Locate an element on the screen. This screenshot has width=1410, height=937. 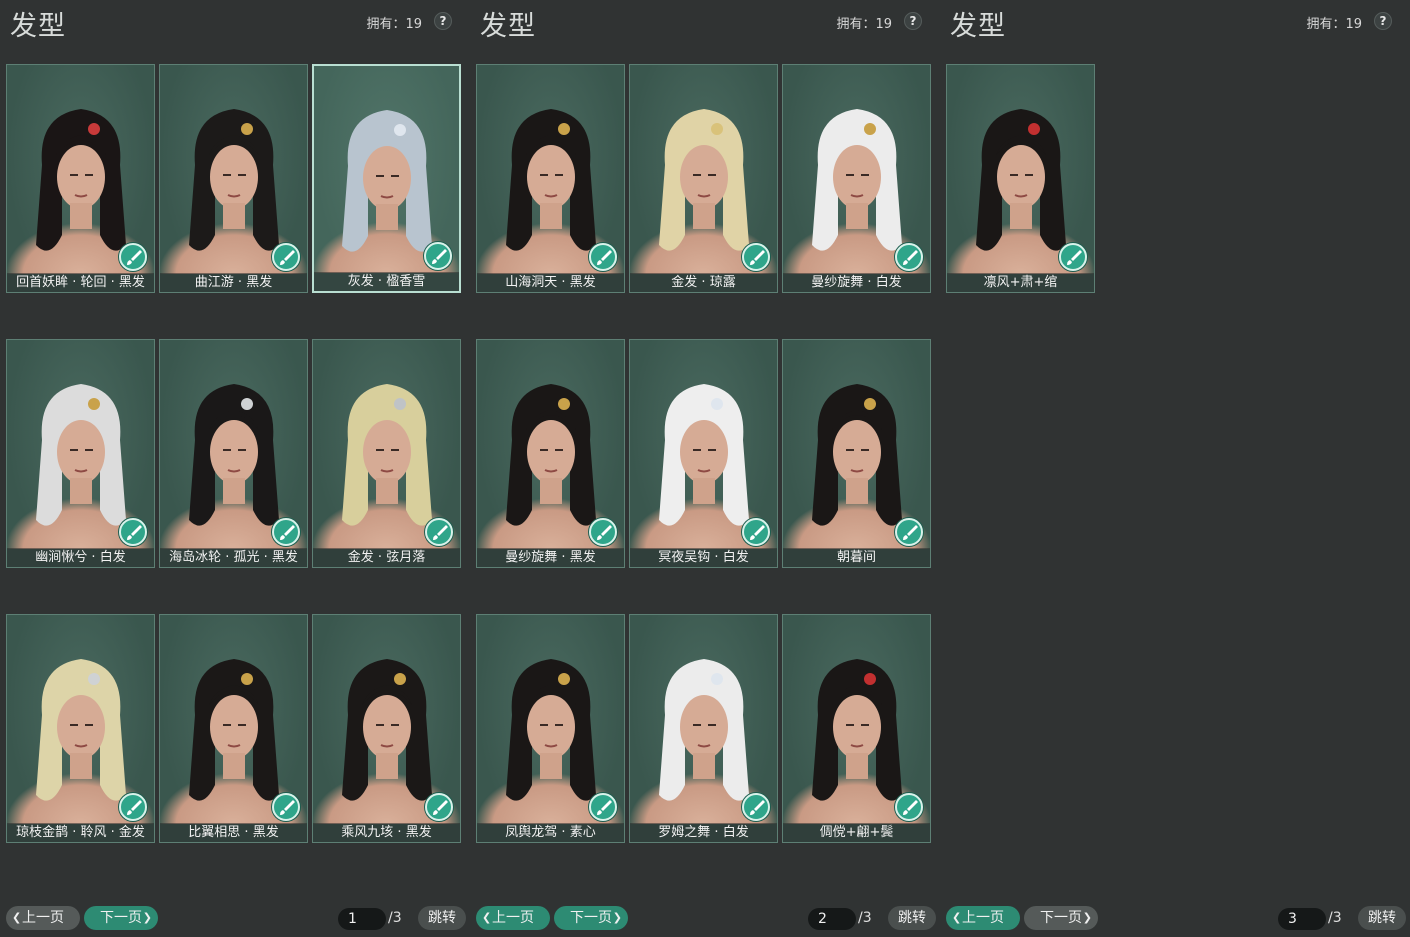
hairstyle-name: 海岛冰轮 · 孤光 · 黑发 is located at coordinates (233, 557).